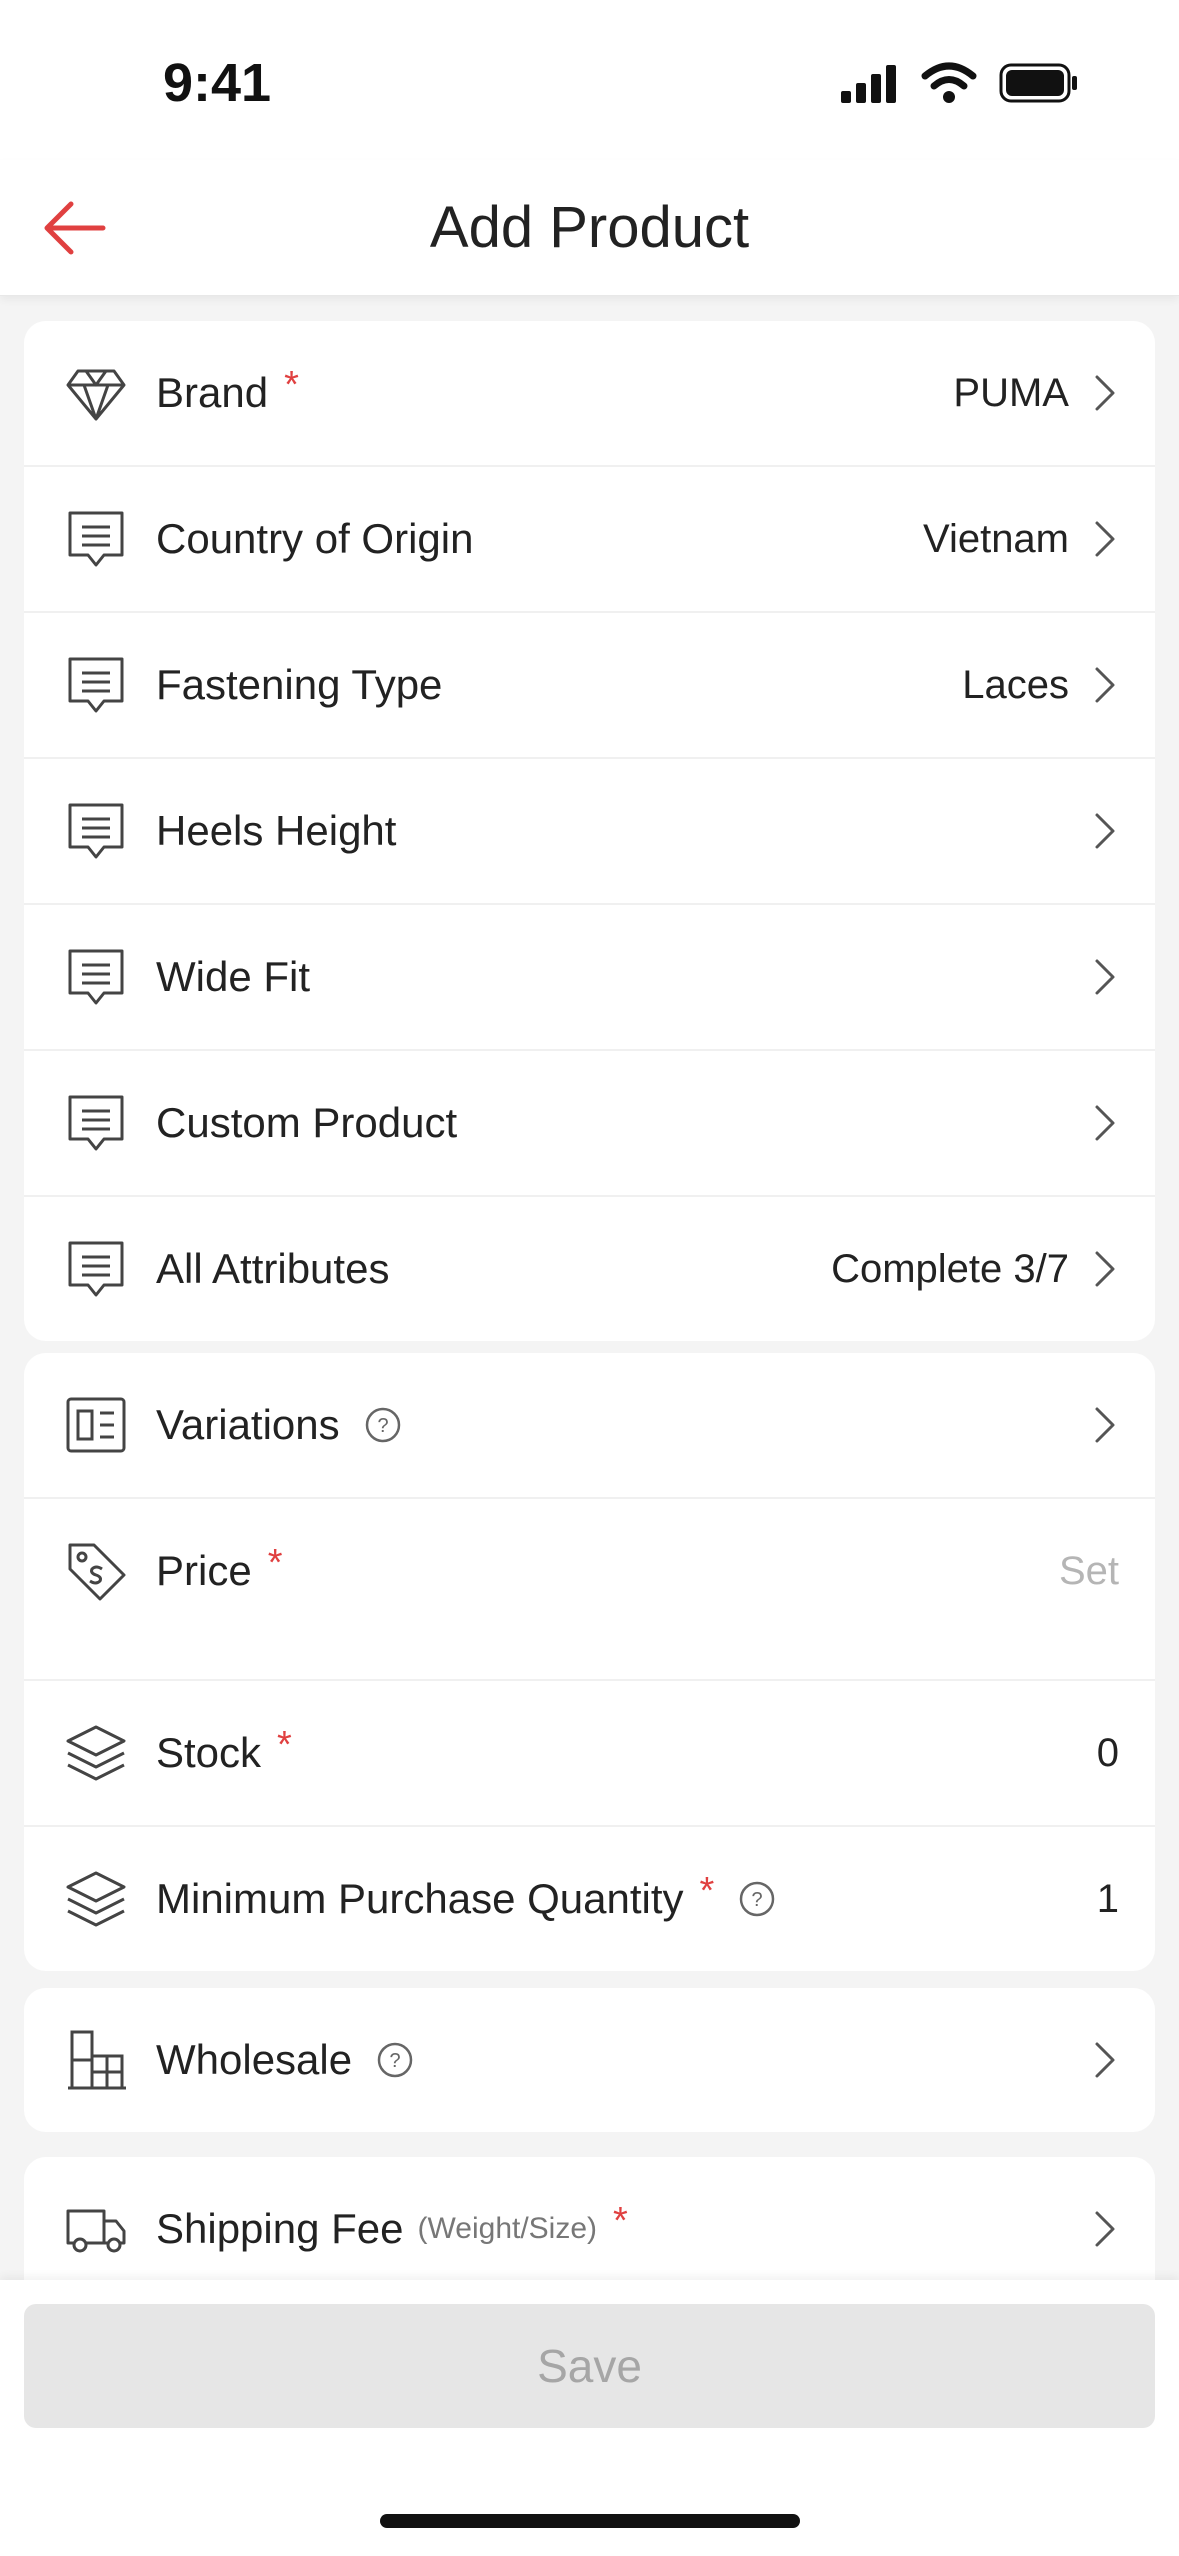  I want to click on nav-bar: Add Product, so click(589, 228).